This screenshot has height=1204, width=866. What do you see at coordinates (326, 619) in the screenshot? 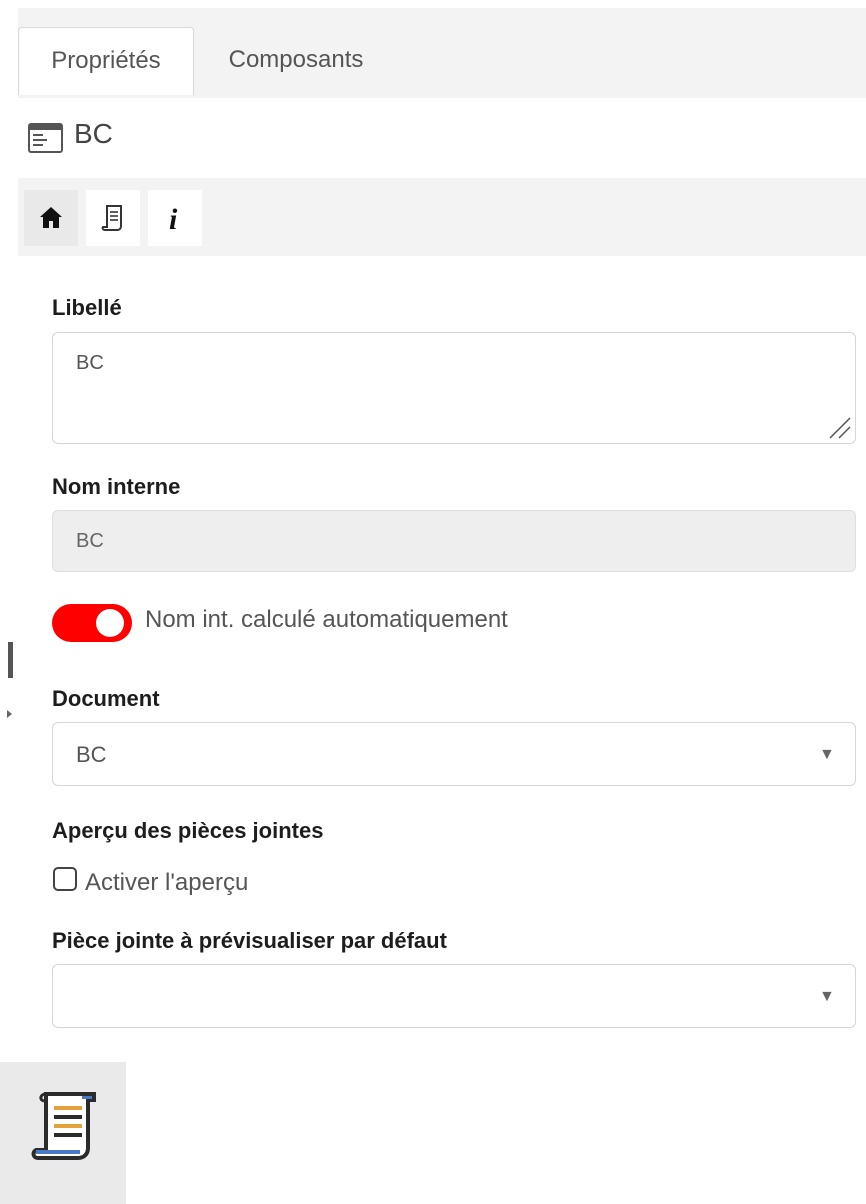
I see `auto-name-toggle-label: Nom int. calculé automatiquement` at bounding box center [326, 619].